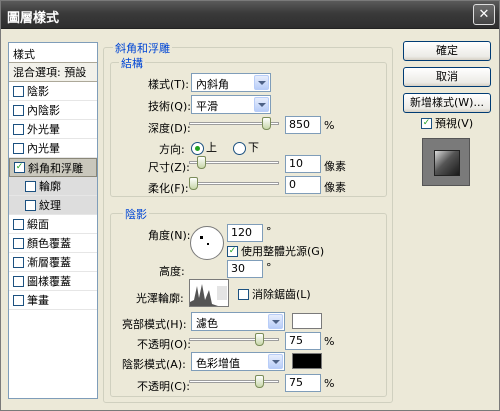  What do you see at coordinates (303, 341) in the screenshot?
I see `highlight-opacity-input: 75` at bounding box center [303, 341].